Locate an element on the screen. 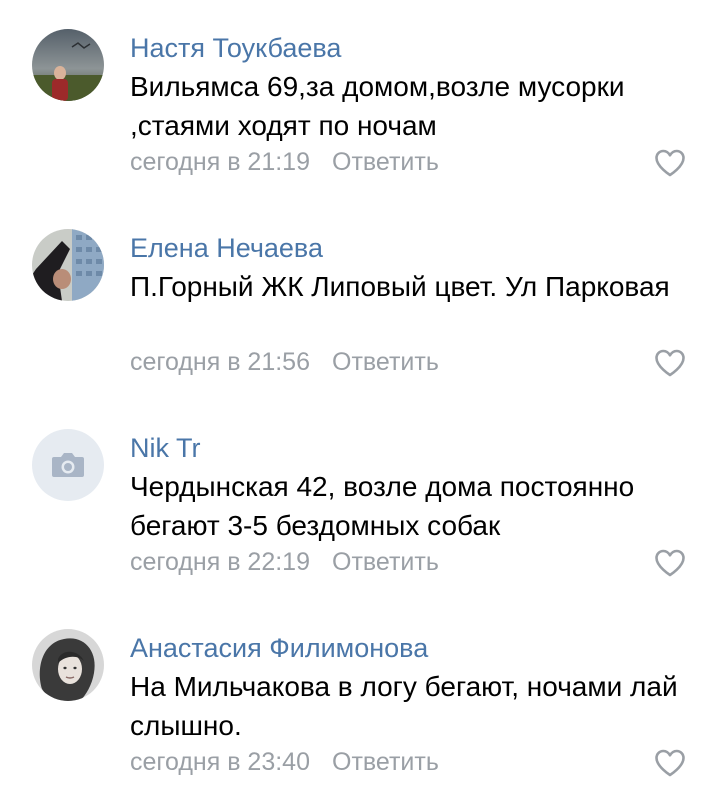 Image resolution: width=720 pixels, height=800 pixels. camera-placeholder-icon is located at coordinates (68, 465).